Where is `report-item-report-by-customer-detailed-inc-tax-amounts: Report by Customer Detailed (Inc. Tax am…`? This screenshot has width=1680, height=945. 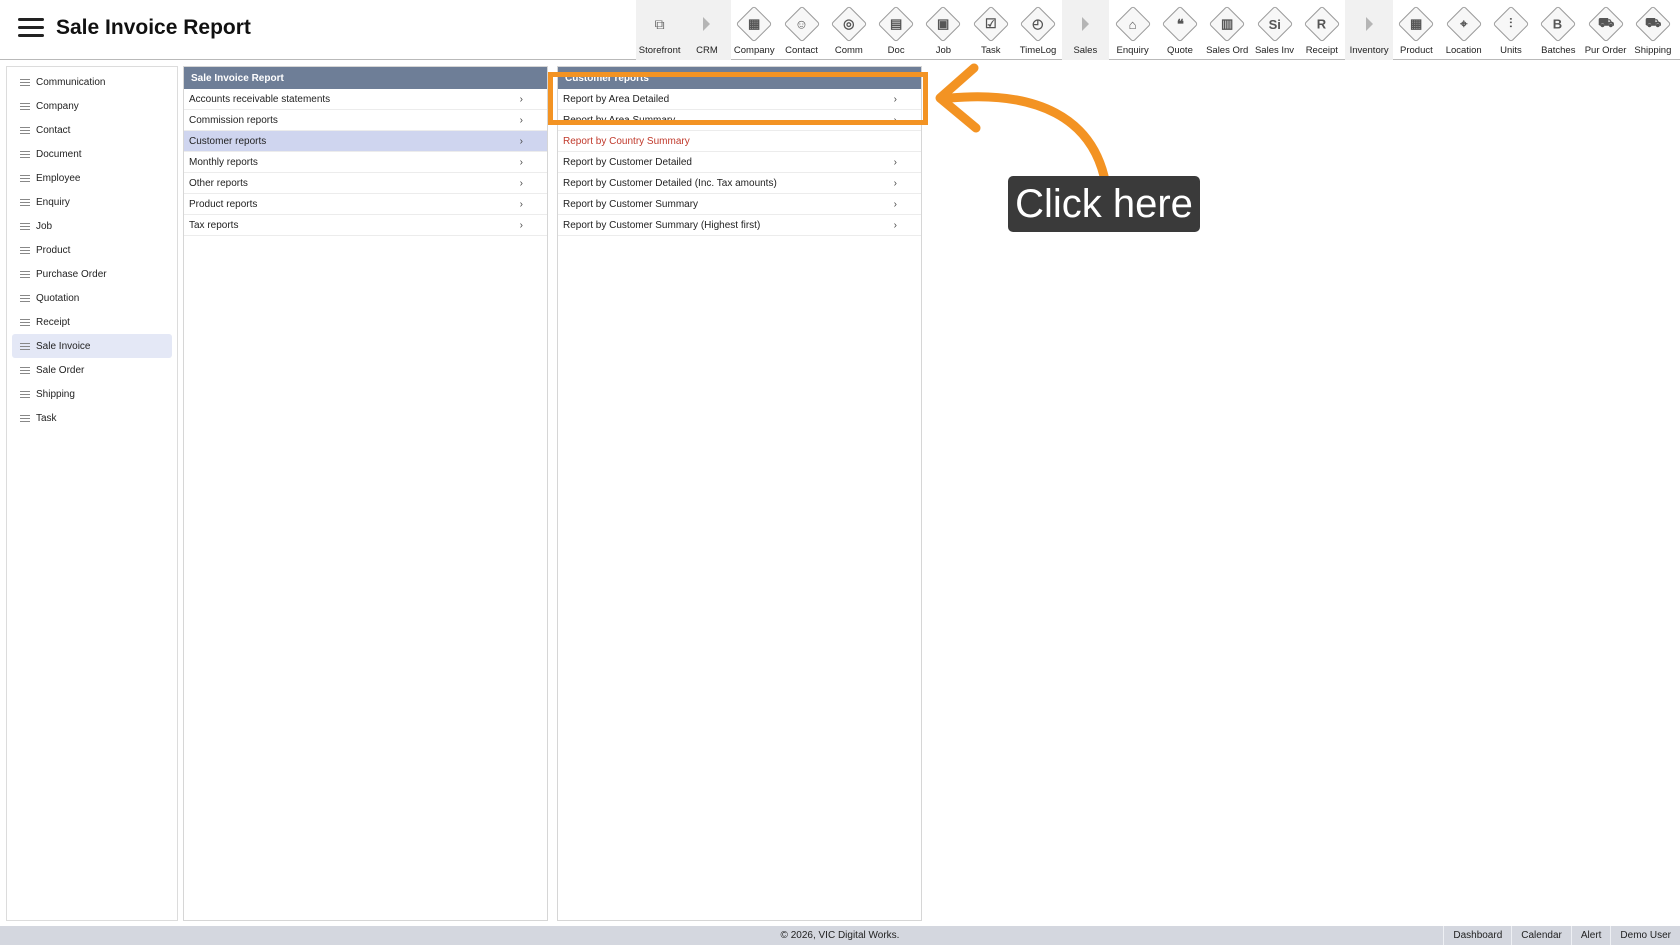 report-item-report-by-customer-detailed-inc-tax-amounts: Report by Customer Detailed (Inc. Tax am… is located at coordinates (739, 183).